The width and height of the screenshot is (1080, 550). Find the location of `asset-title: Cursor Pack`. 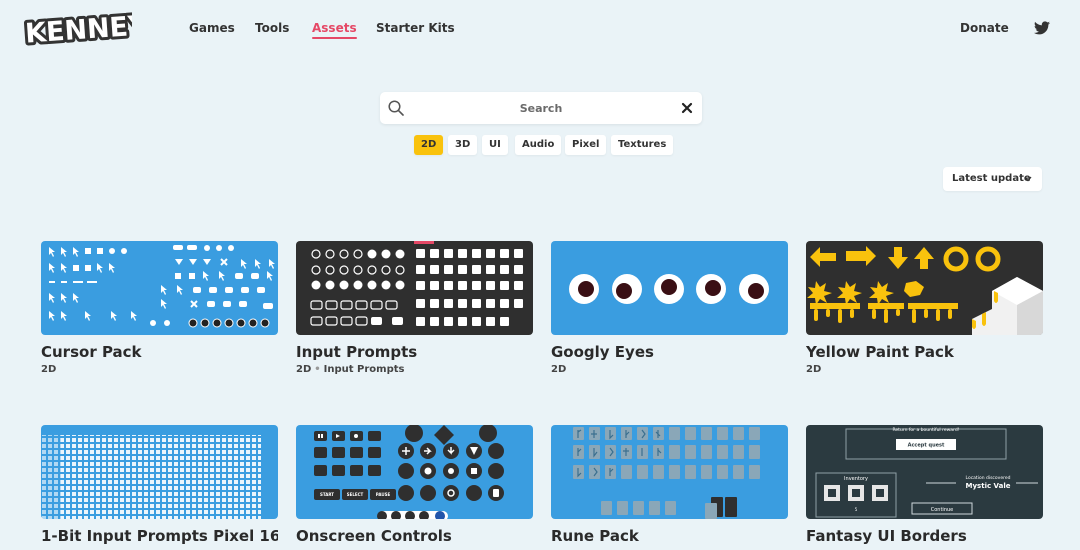

asset-title: Cursor Pack is located at coordinates (159, 352).